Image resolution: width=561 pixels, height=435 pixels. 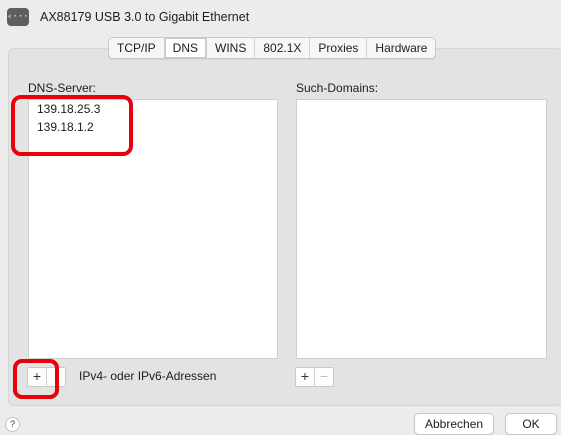 What do you see at coordinates (136, 48) in the screenshot?
I see `tab-tcp-ip: TCP/IP` at bounding box center [136, 48].